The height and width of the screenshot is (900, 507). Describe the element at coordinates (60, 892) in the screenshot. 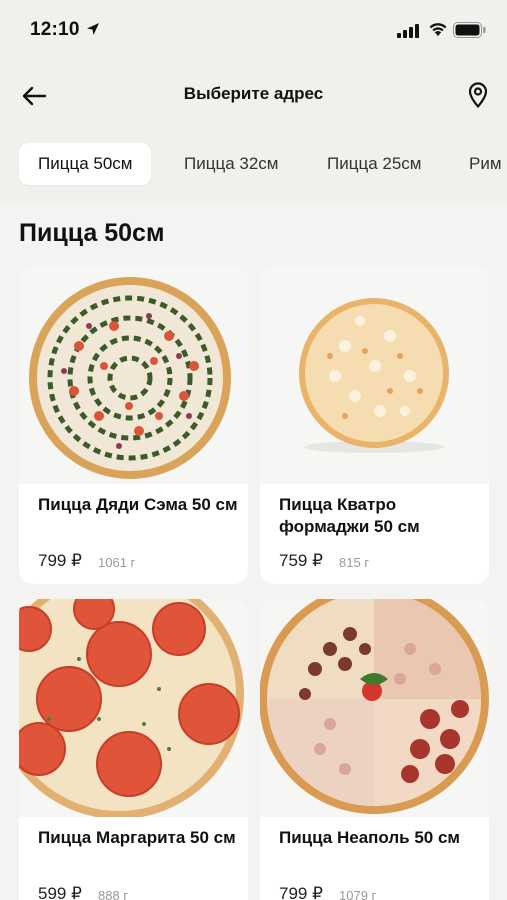

I see `product-price: 599 ₽` at that location.